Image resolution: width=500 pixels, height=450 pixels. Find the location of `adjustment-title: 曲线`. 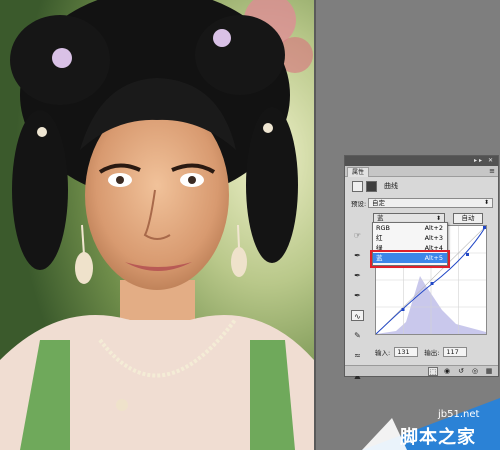

adjustment-title: 曲线 is located at coordinates (391, 186).